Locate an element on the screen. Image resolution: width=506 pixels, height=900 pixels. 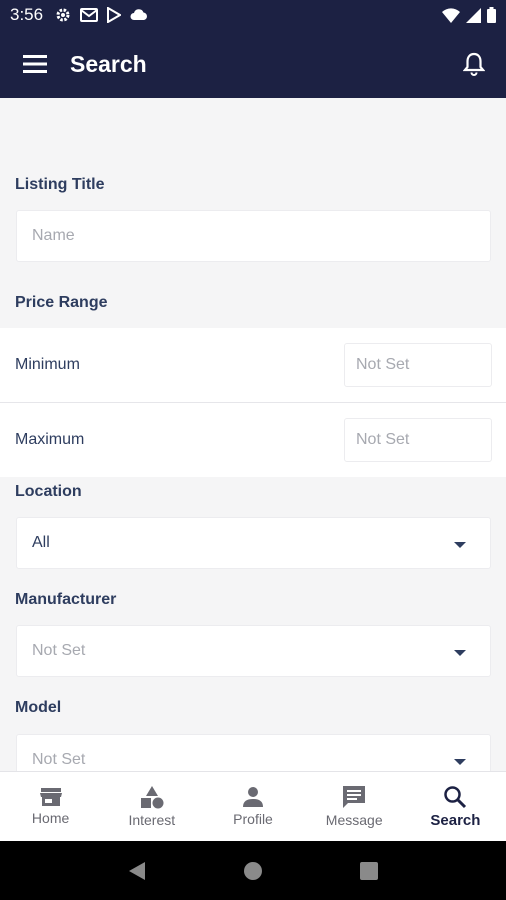
back-icon is located at coordinates (137, 871).